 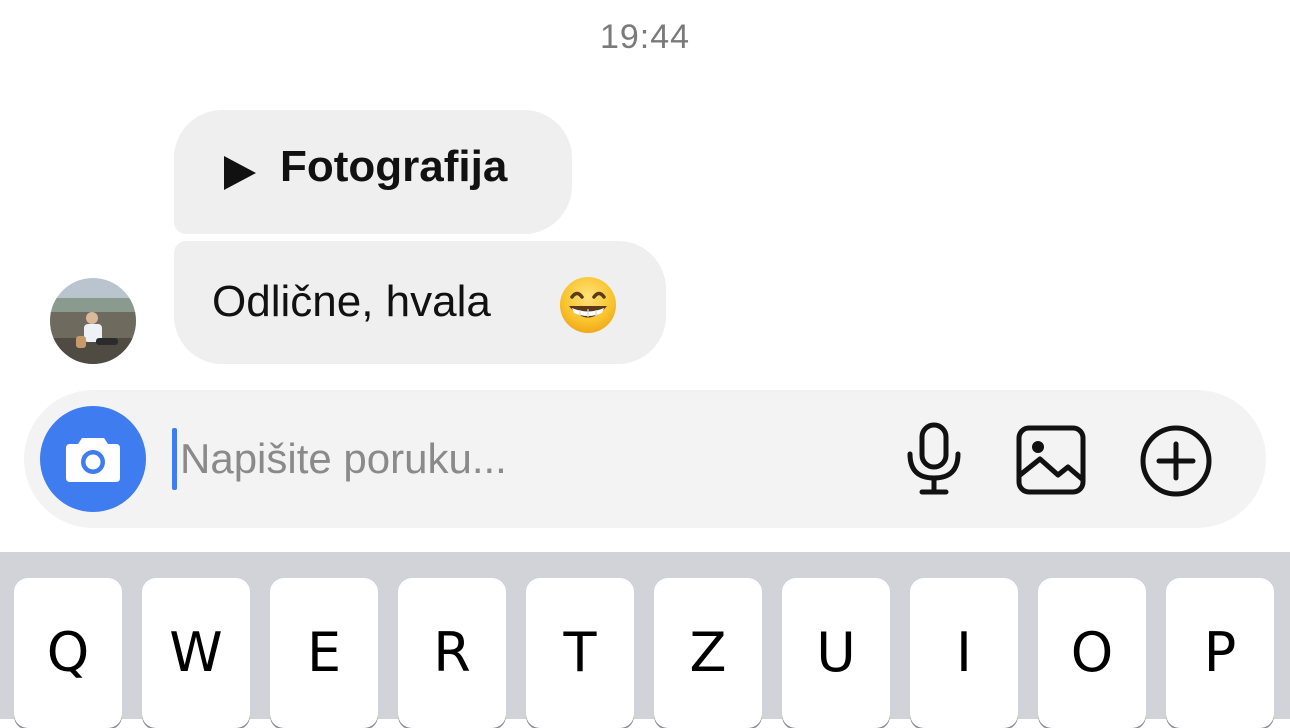 I want to click on photo-message-bubble: Fotografija, so click(x=373, y=172).